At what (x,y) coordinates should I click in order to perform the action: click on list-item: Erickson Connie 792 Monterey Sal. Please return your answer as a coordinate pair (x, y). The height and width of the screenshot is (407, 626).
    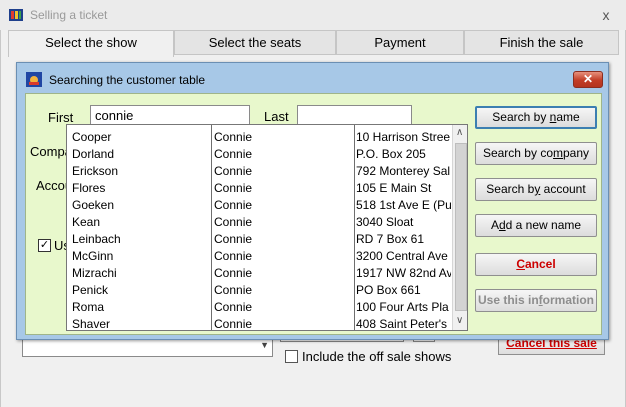
    Looking at the image, I should click on (260, 170).